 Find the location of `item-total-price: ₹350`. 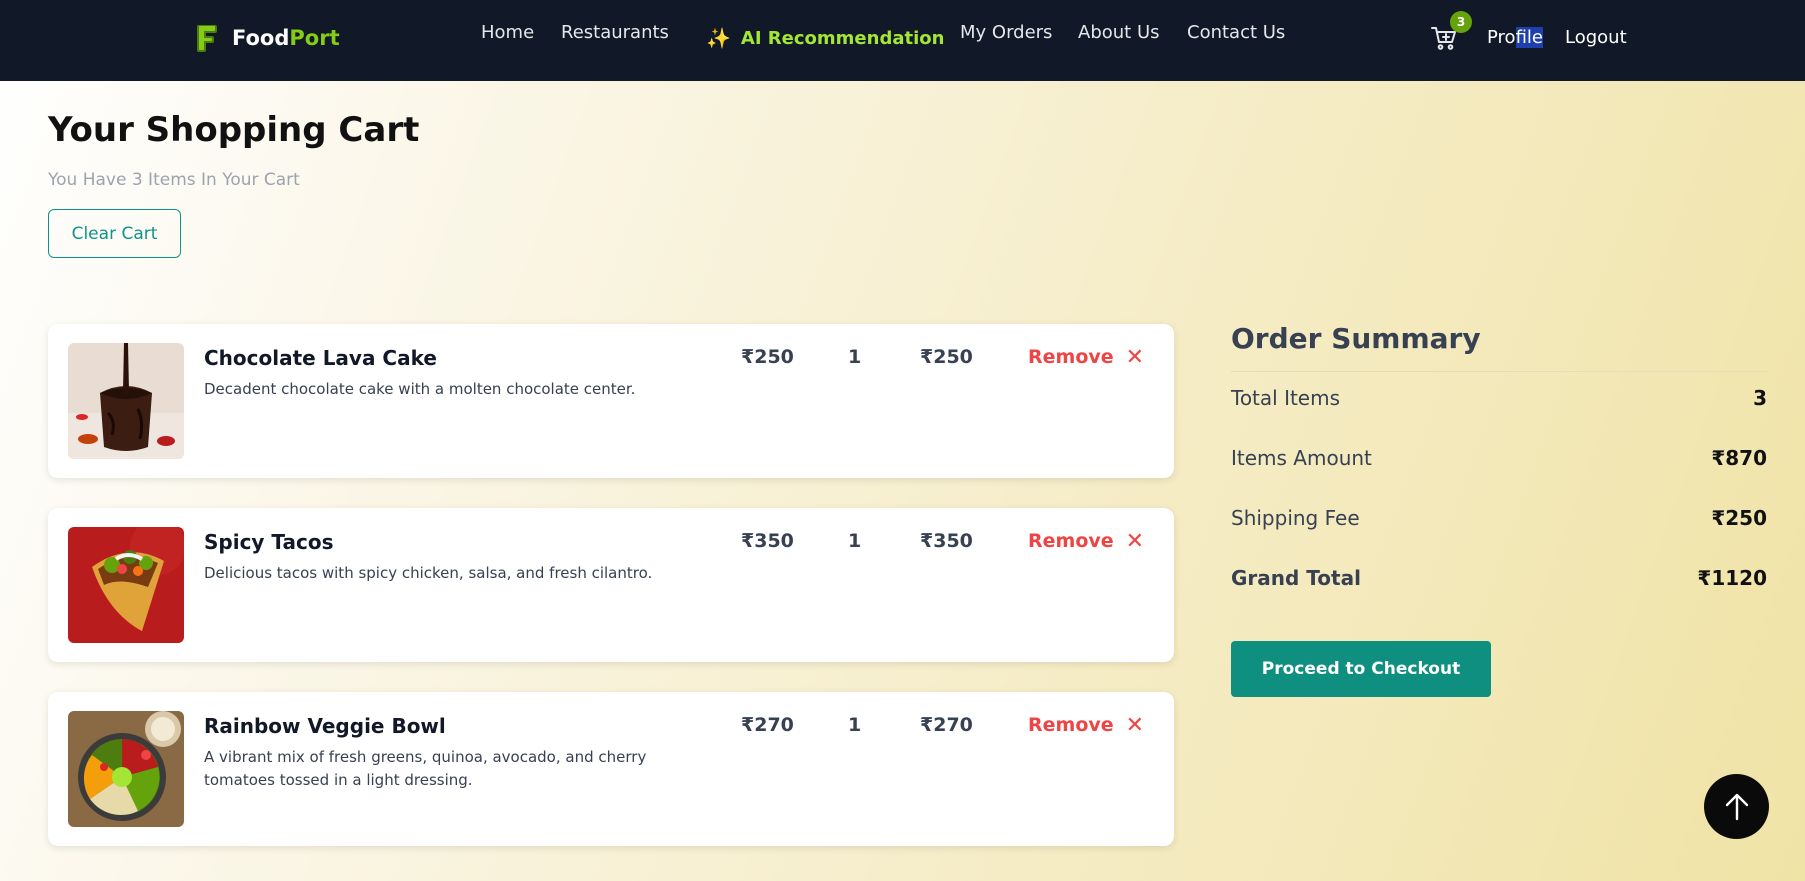

item-total-price: ₹350 is located at coordinates (946, 541).